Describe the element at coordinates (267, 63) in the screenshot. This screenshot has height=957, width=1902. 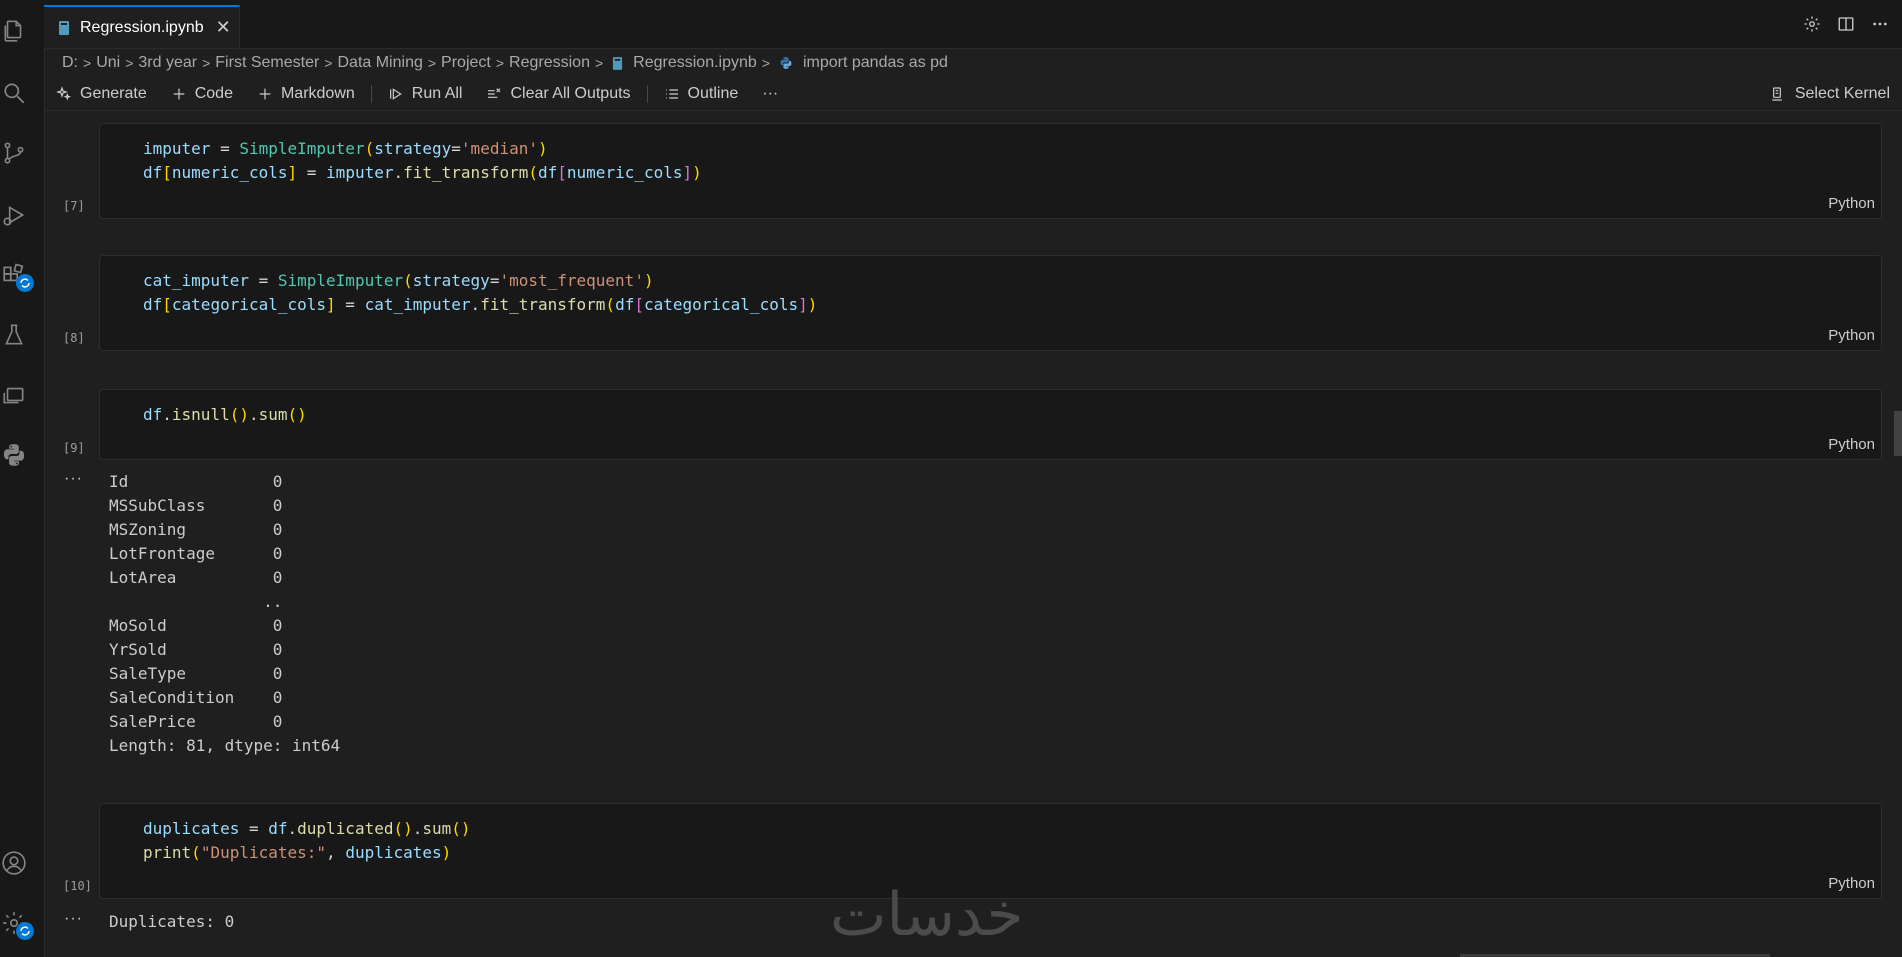
I see `breadcrumb-item: First Semester` at that location.